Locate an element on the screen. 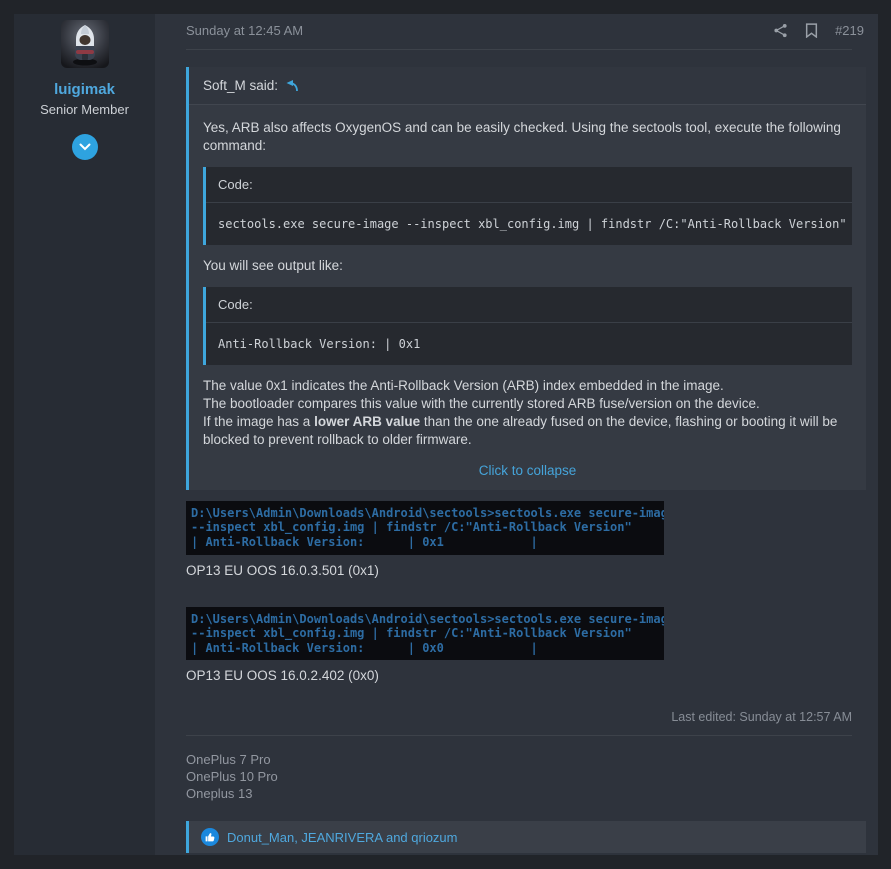 This screenshot has height=869, width=891. username-link: luigimak is located at coordinates (84, 89).